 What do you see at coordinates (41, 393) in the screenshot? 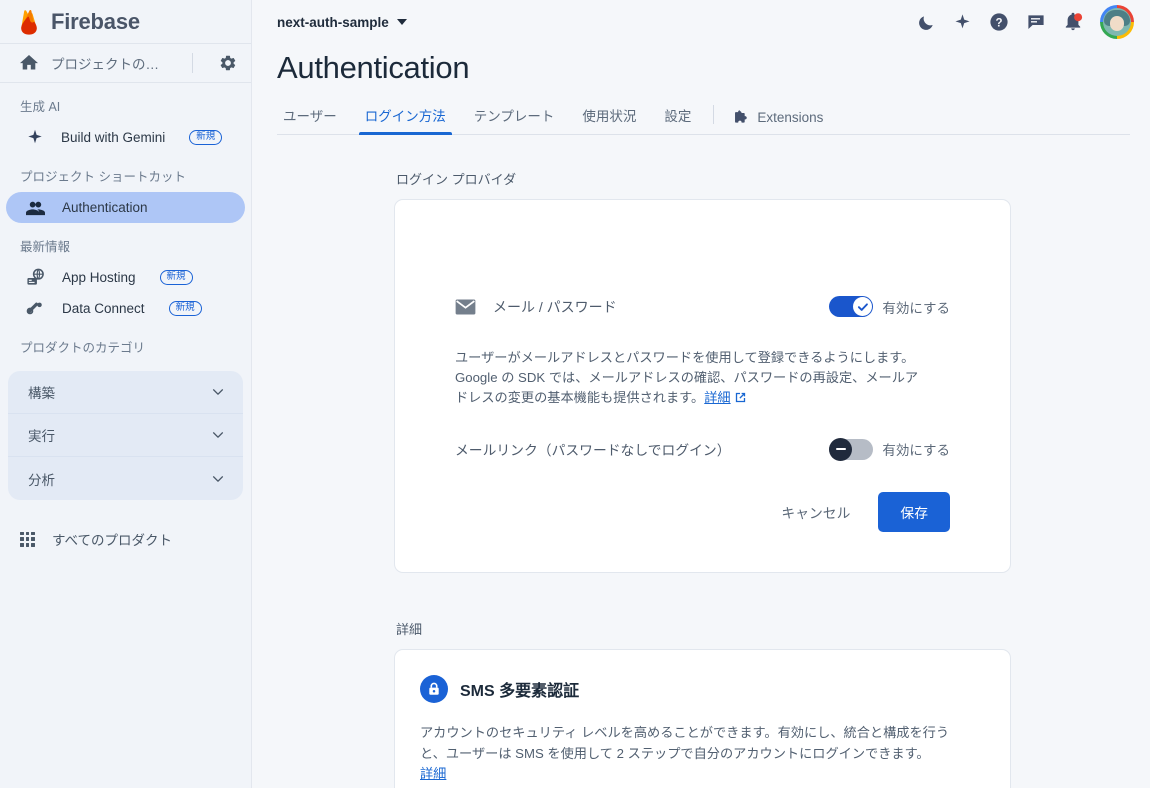
I see `category-label: 構築` at bounding box center [41, 393].